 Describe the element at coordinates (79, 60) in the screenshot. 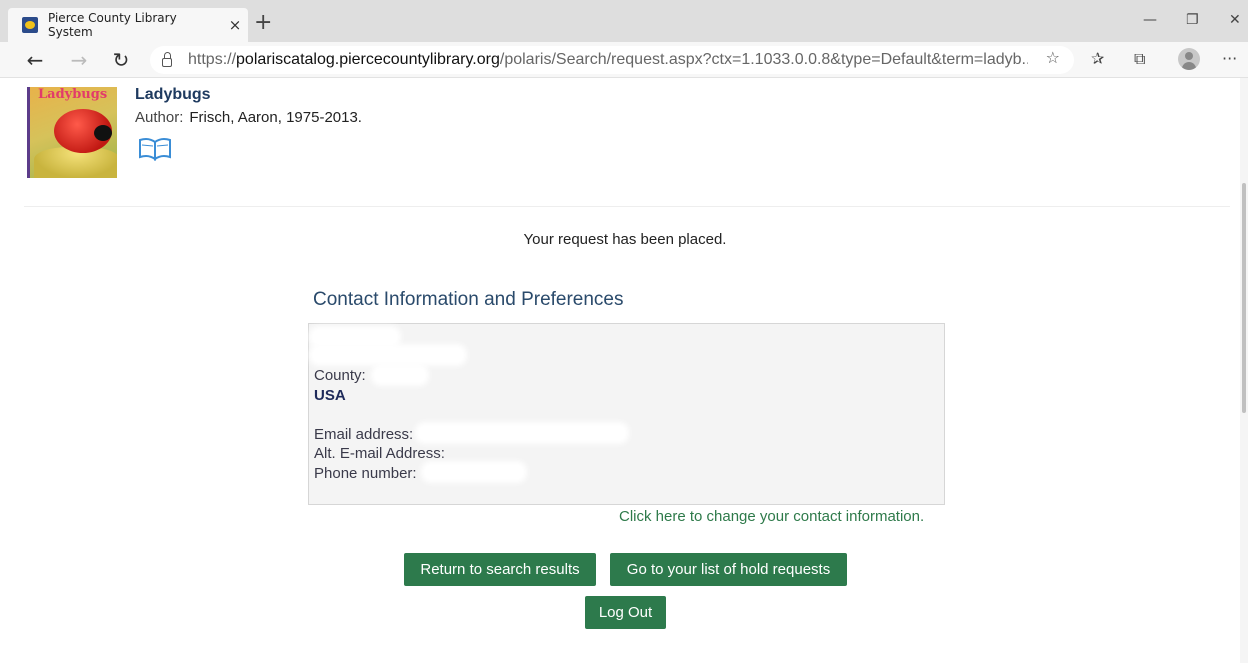

I see `forward-icon: →` at that location.